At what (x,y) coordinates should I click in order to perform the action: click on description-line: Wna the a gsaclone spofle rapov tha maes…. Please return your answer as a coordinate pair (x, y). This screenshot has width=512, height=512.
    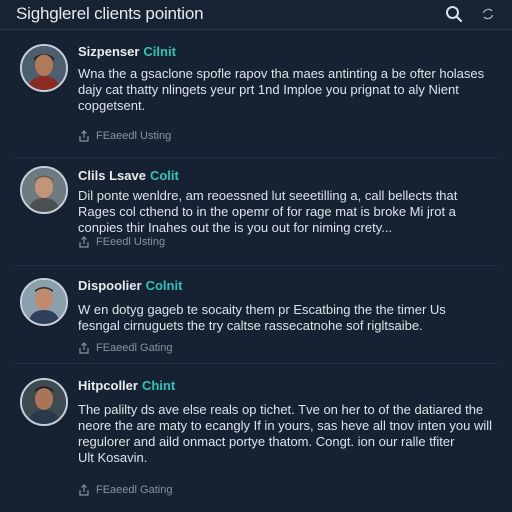
    Looking at the image, I should click on (281, 73).